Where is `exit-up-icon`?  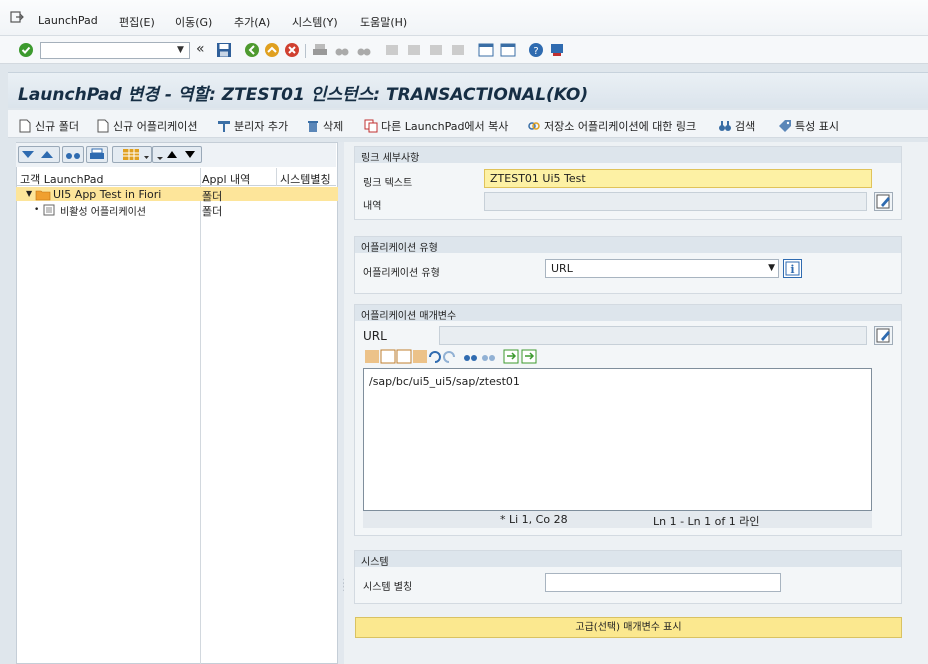
exit-up-icon is located at coordinates (272, 50).